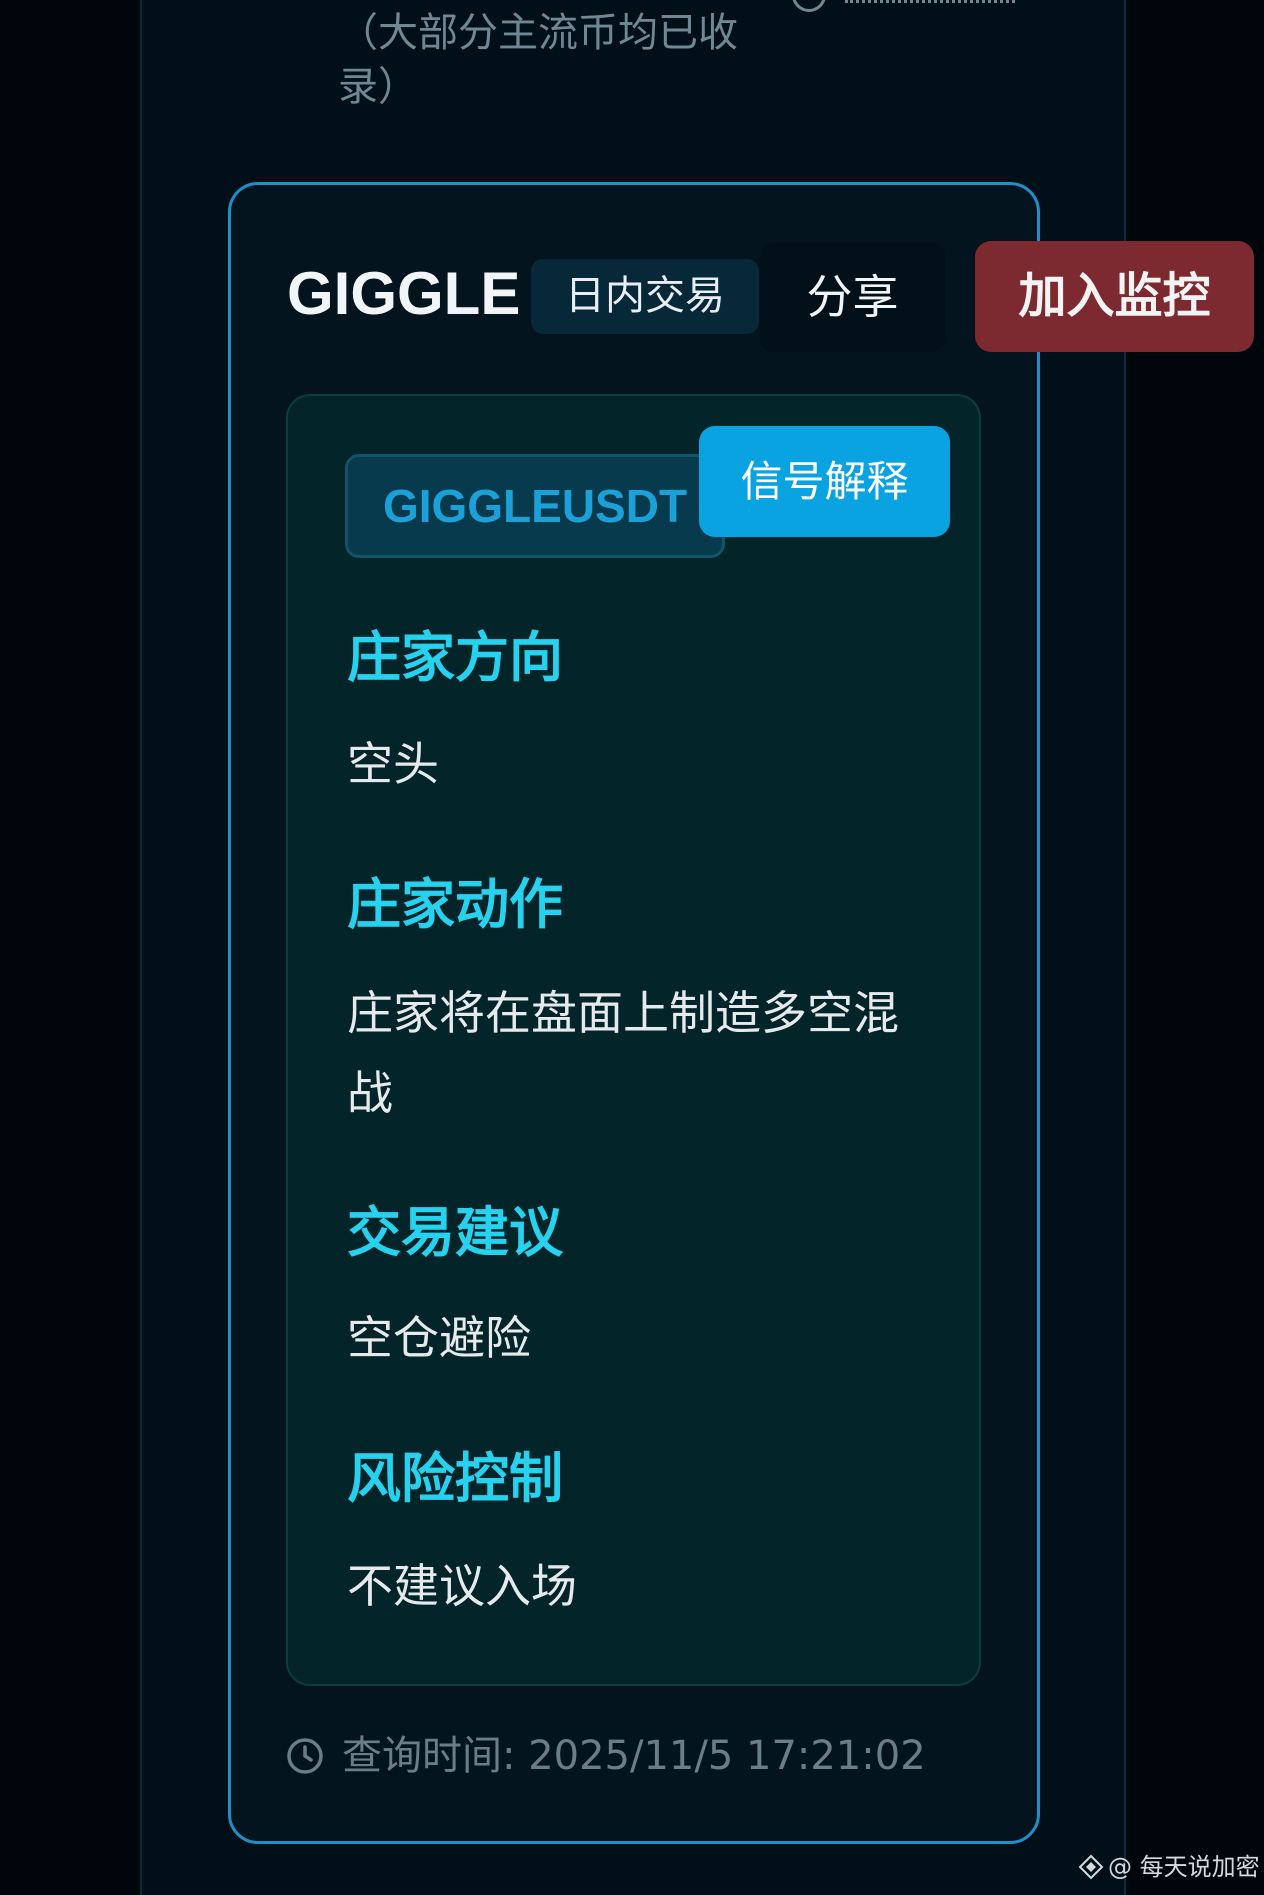 The width and height of the screenshot is (1264, 1895). What do you see at coordinates (645, 296) in the screenshot?
I see `trade-type-tag: 日内交易` at bounding box center [645, 296].